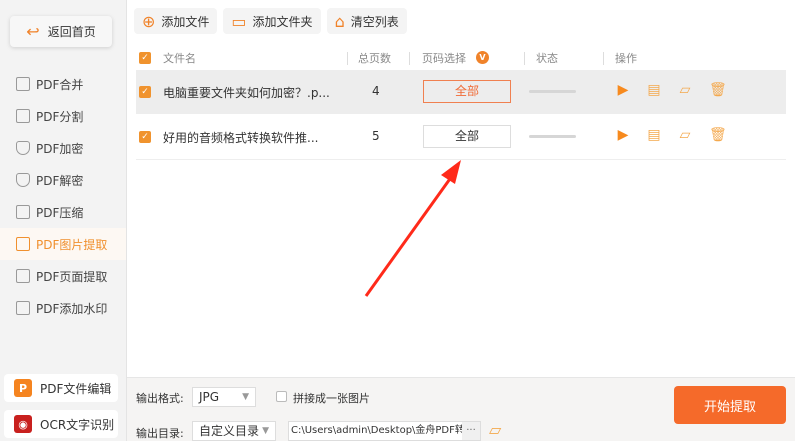  Describe the element at coordinates (730, 405) in the screenshot. I see `start-extract-button: 开始提取` at that location.